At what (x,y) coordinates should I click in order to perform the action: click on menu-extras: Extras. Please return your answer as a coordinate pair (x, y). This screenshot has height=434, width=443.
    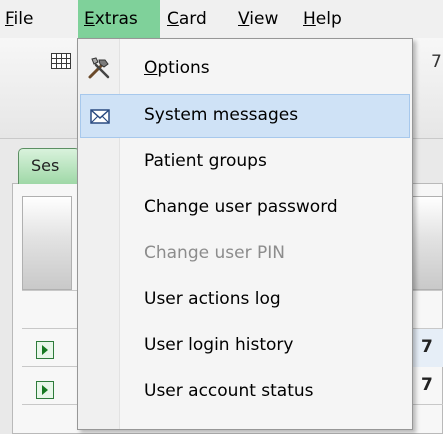
    Looking at the image, I should click on (119, 19).